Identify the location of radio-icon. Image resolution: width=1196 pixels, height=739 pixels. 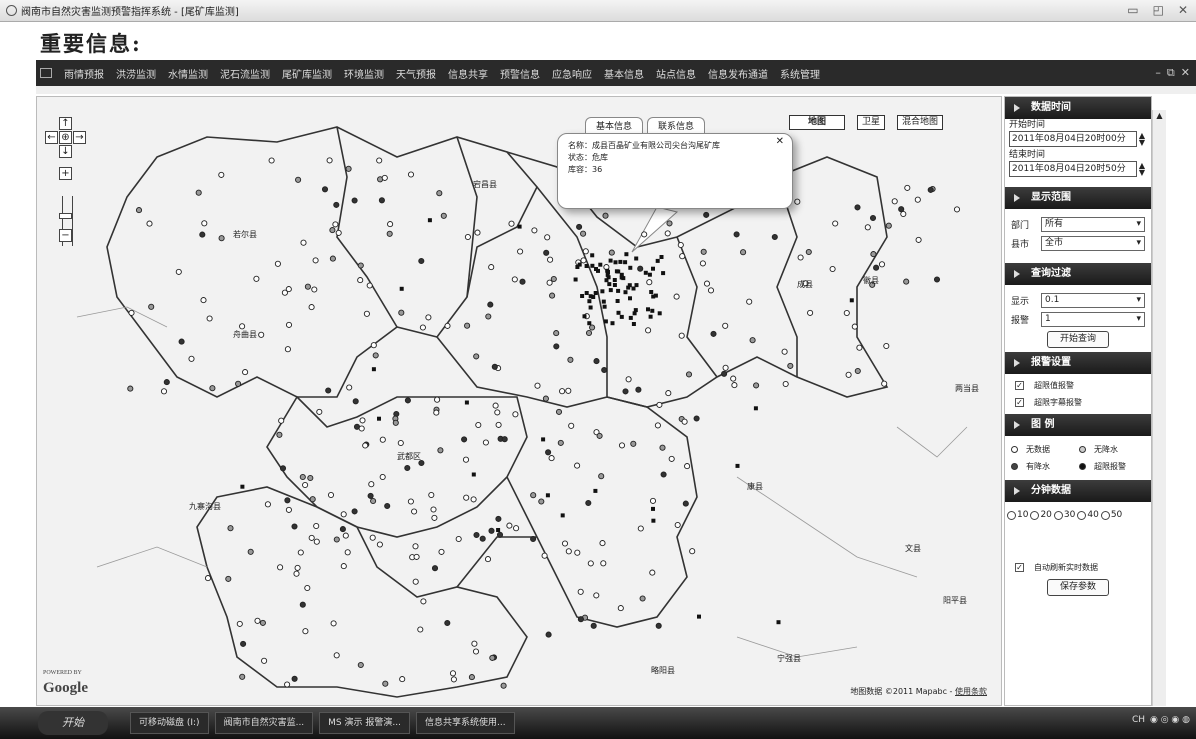
(1105, 515).